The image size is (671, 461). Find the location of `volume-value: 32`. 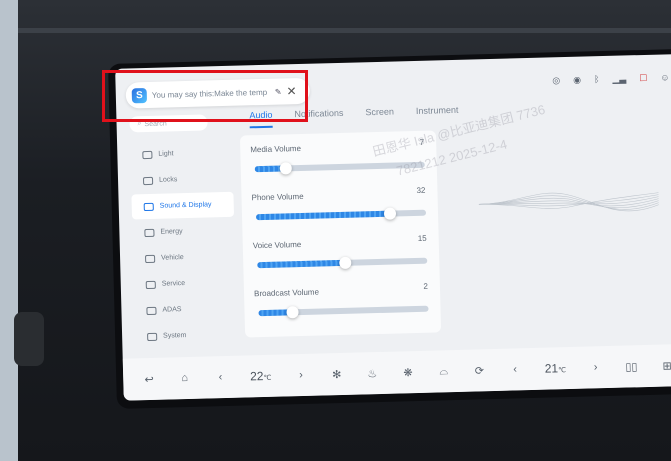

volume-value: 32 is located at coordinates (421, 190).